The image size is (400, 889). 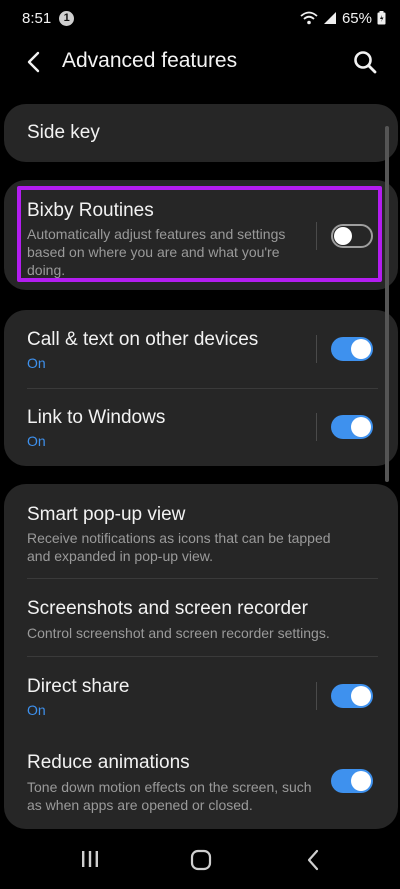 I want to click on direct-share-toggle, so click(x=352, y=696).